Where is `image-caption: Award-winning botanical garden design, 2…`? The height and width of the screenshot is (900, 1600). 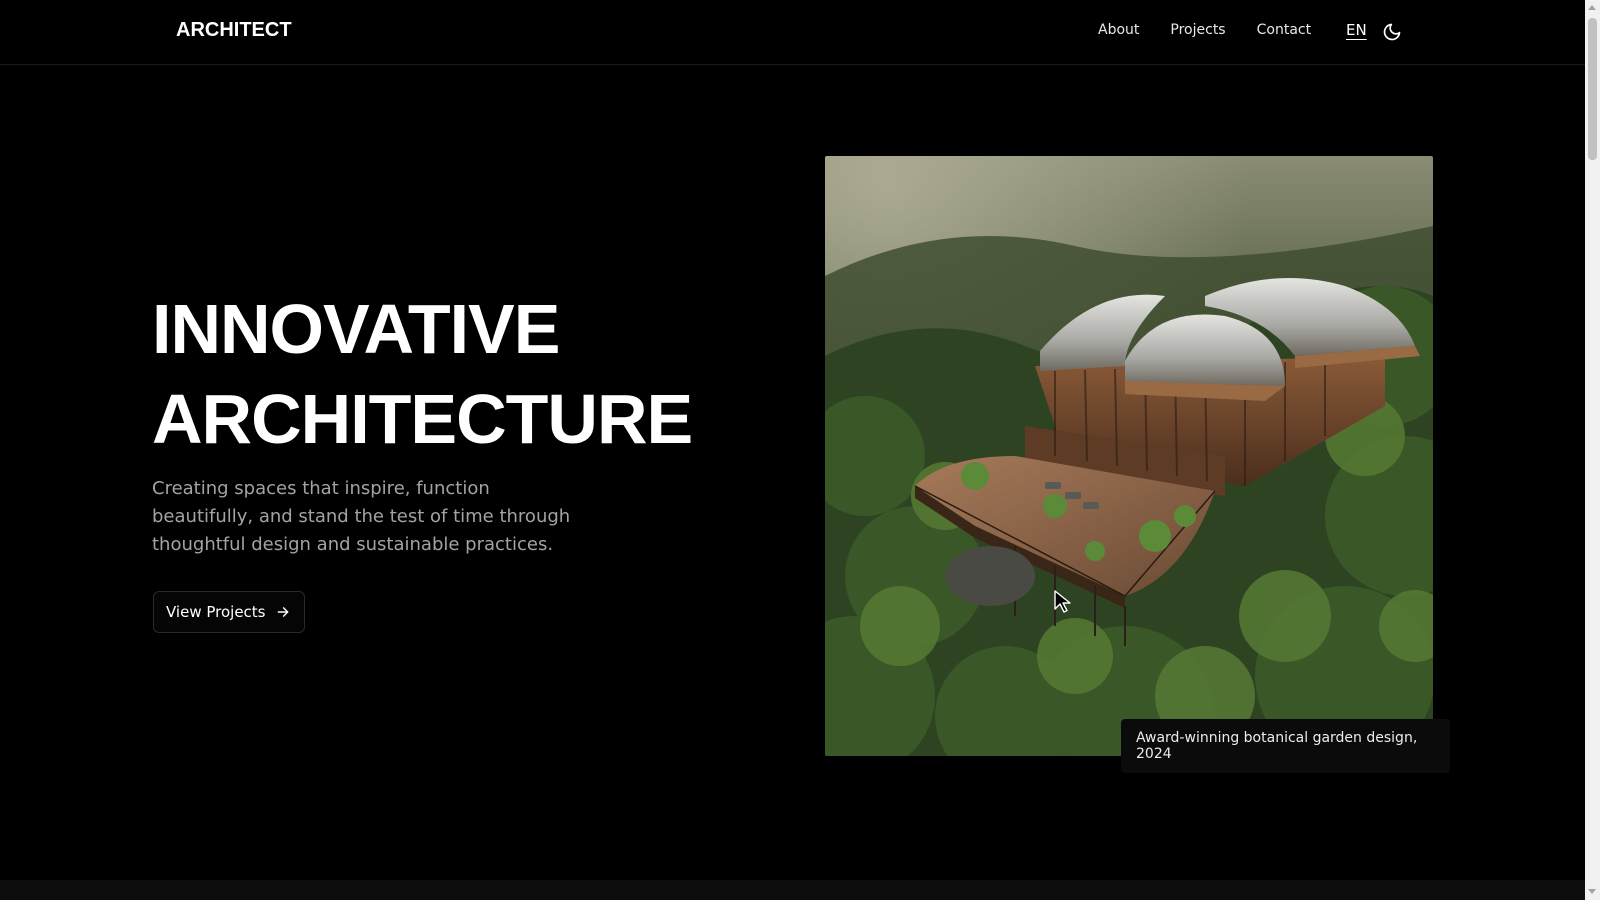
image-caption: Award-winning botanical garden design, 2… is located at coordinates (1285, 746).